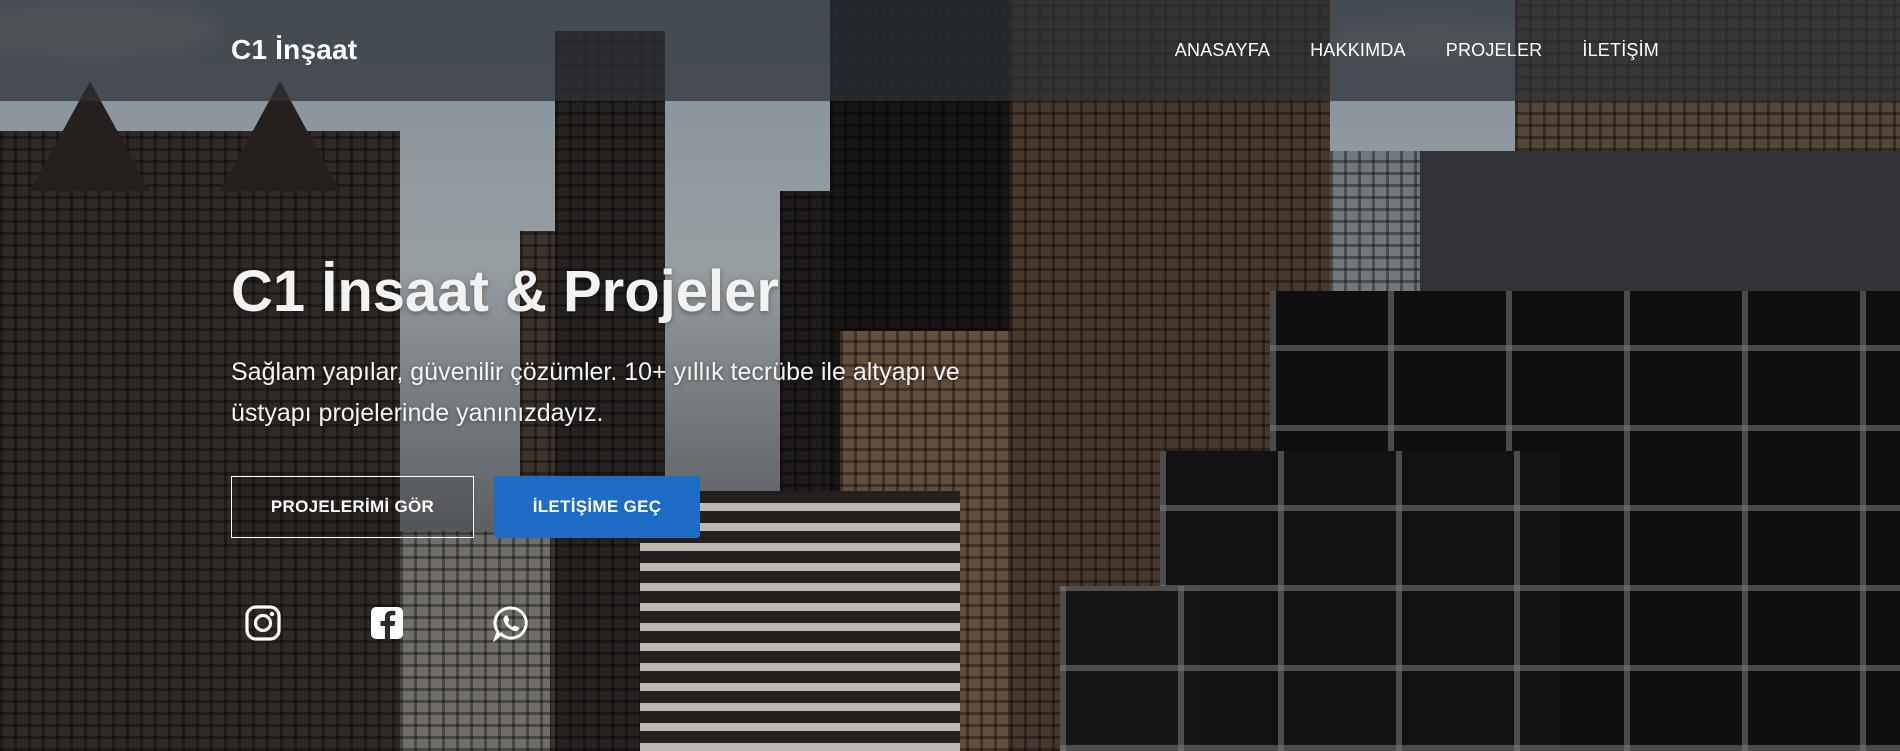 This screenshot has height=751, width=1900. I want to click on view-projects-button: PROJELERİMİ GÖR, so click(352, 507).